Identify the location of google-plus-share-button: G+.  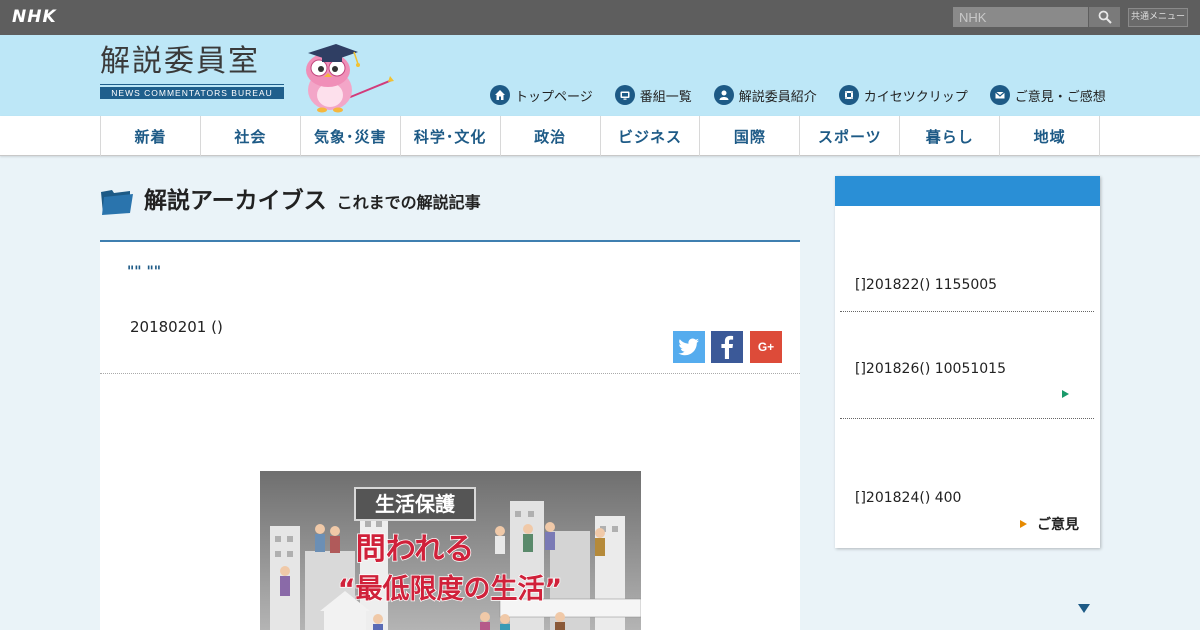
(766, 347).